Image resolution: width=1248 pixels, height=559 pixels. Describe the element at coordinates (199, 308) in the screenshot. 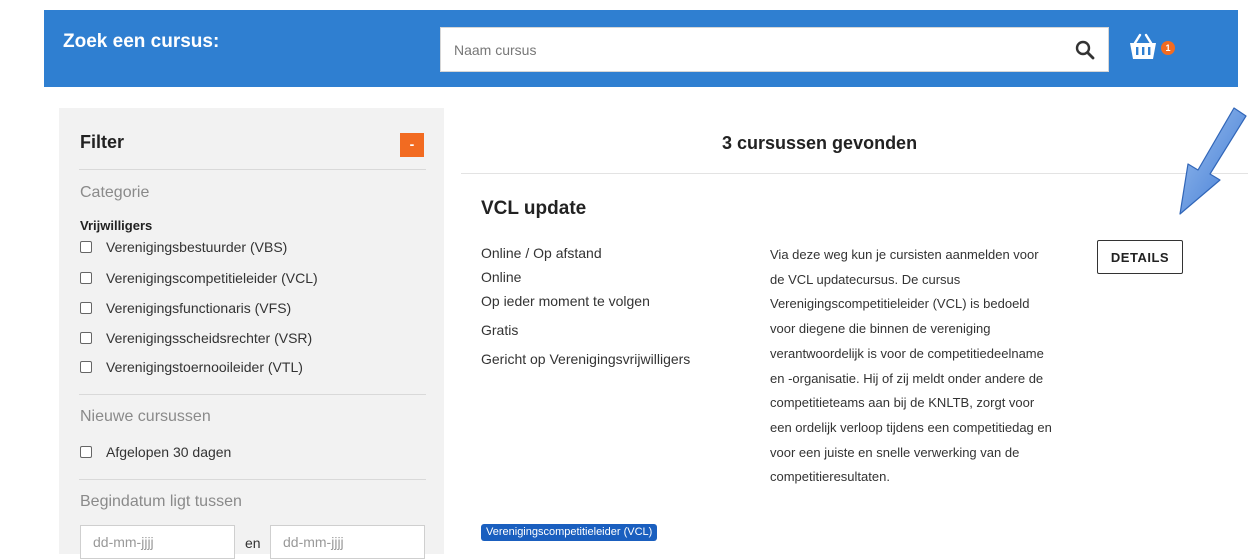

I see `checkbox-label: Verenigingsfunctionaris (VFS)` at that location.